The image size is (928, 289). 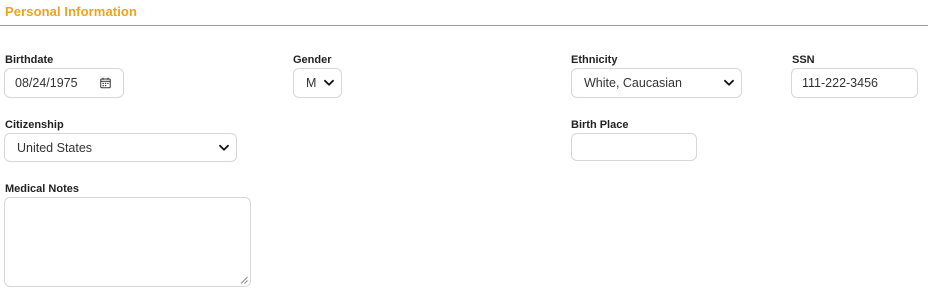 What do you see at coordinates (312, 60) in the screenshot?
I see `gender-label: Gender` at bounding box center [312, 60].